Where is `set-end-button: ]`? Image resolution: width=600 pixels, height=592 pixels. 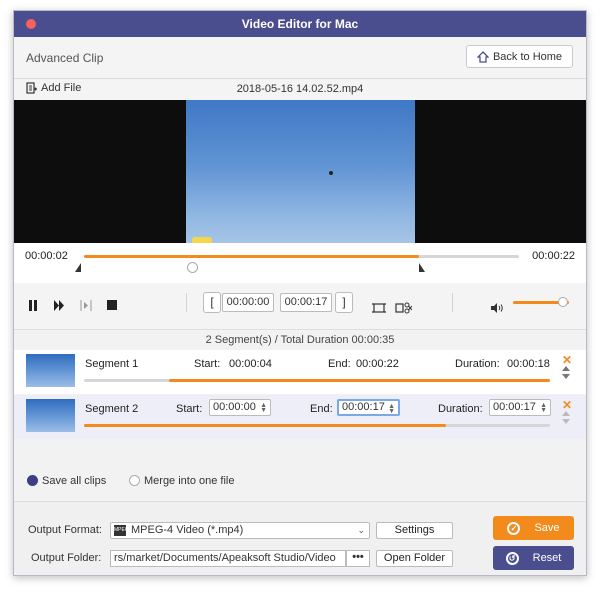 set-end-button: ] is located at coordinates (344, 302).